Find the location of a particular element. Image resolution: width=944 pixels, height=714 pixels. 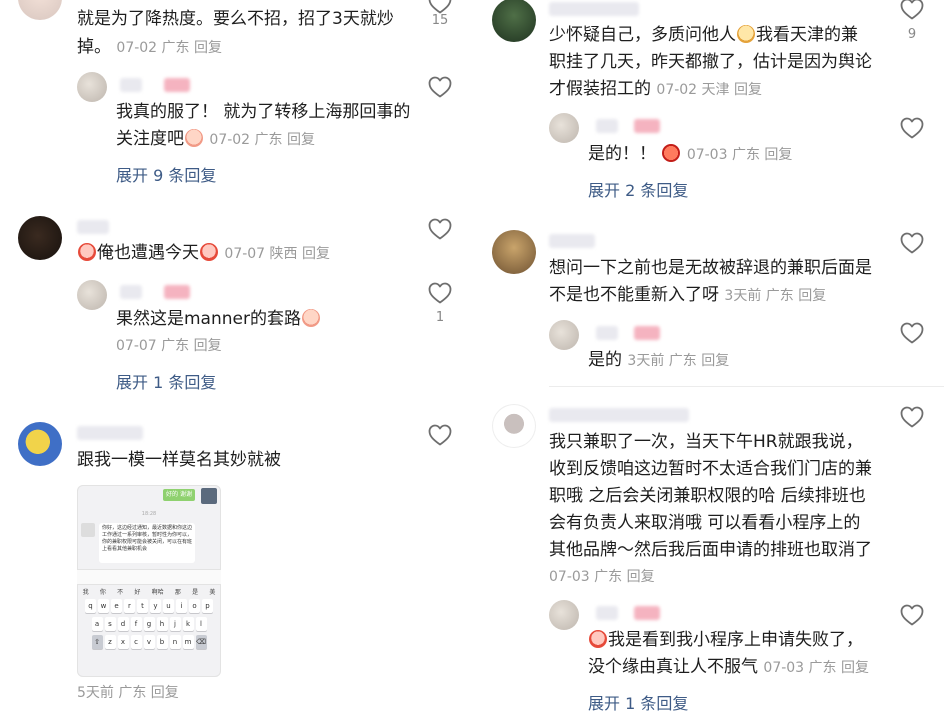

comment-meta: 5天前 广东 回复 is located at coordinates (128, 693).